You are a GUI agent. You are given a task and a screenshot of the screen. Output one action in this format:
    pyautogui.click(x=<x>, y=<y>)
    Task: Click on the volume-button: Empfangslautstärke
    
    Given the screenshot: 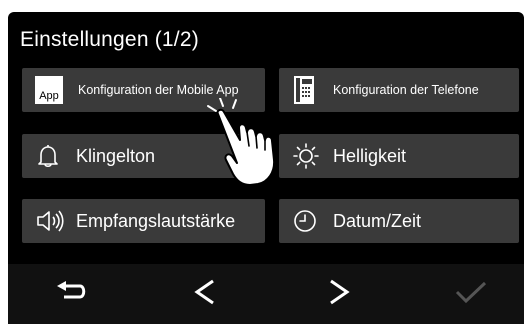 What is the action you would take?
    pyautogui.click(x=143, y=221)
    